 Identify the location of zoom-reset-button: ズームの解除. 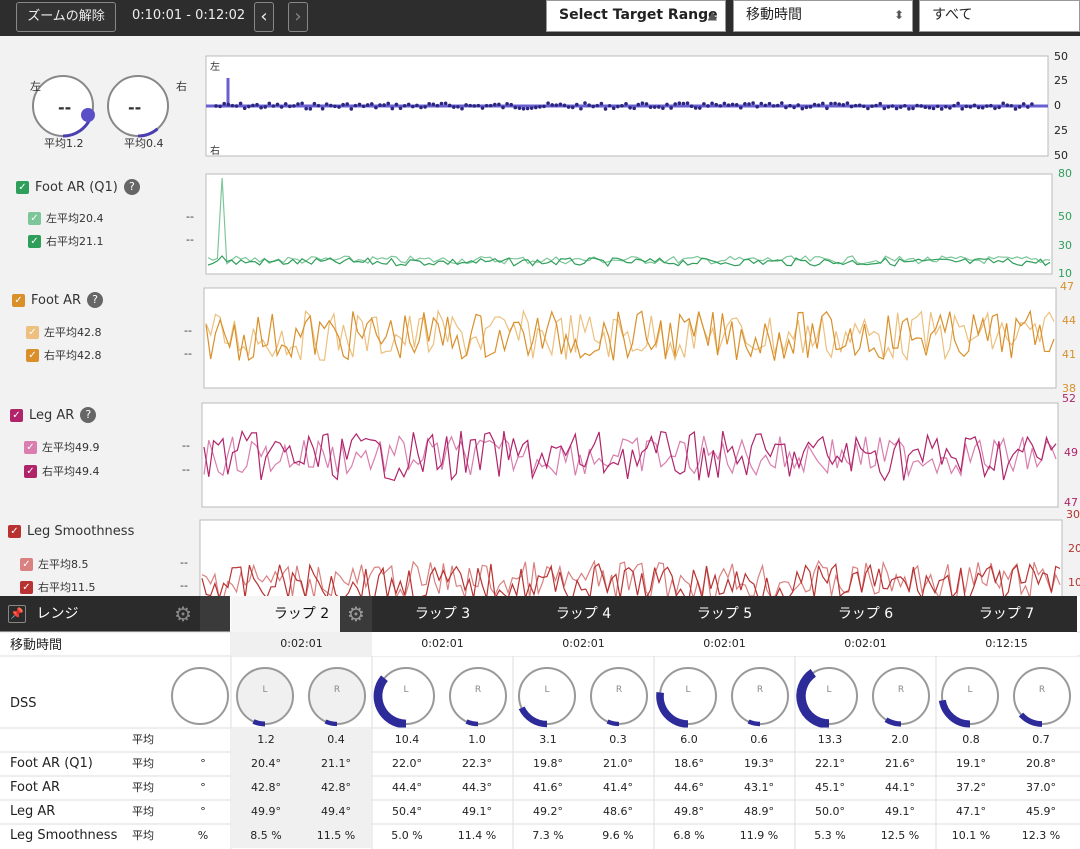
(66, 17).